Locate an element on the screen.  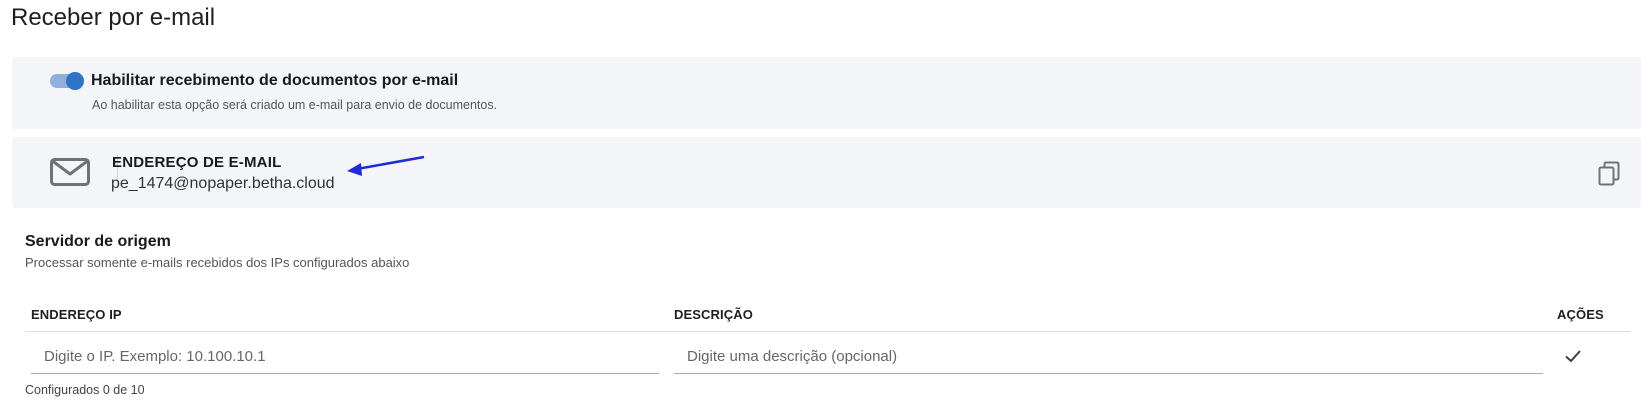
email-address-label: ENDEREÇO DE E-MAIL is located at coordinates (197, 162).